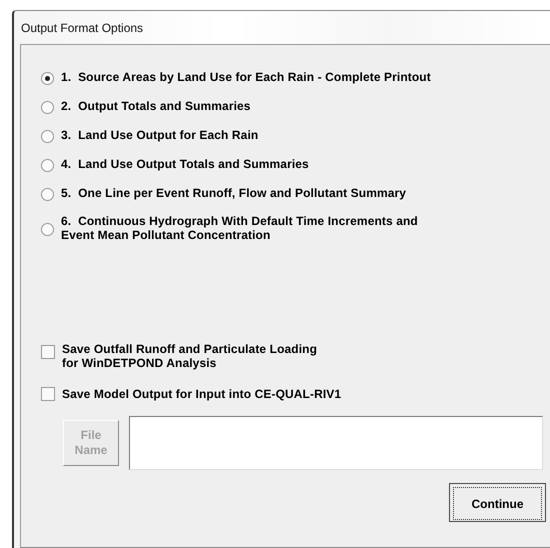 The width and height of the screenshot is (550, 548). I want to click on option-label: 3. Land Use Output for Each Rain, so click(159, 135).